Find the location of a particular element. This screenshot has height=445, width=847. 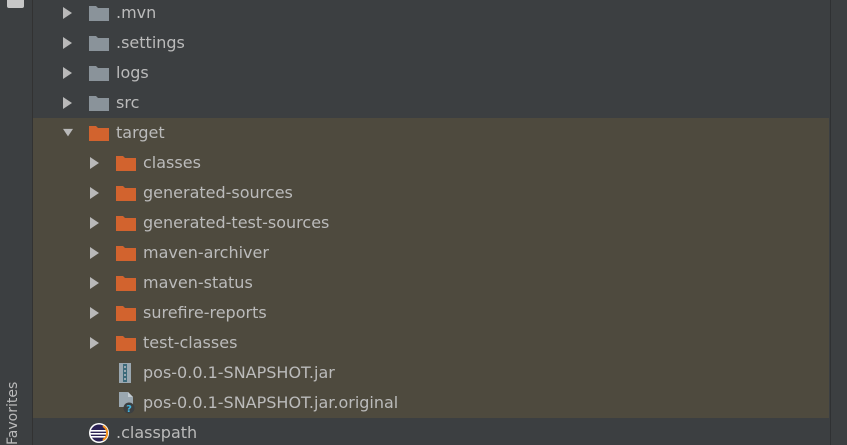

eclipse-classpath-icon is located at coordinates (99, 433).